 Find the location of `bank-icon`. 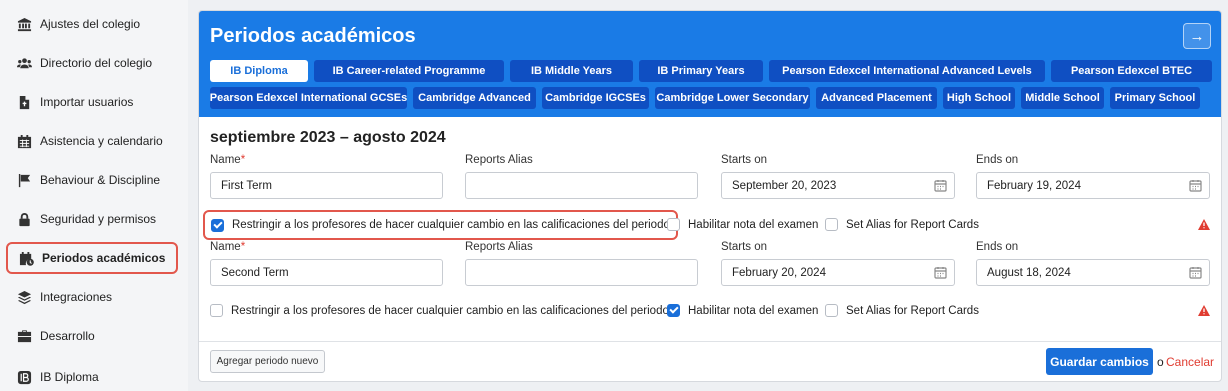

bank-icon is located at coordinates (24, 24).